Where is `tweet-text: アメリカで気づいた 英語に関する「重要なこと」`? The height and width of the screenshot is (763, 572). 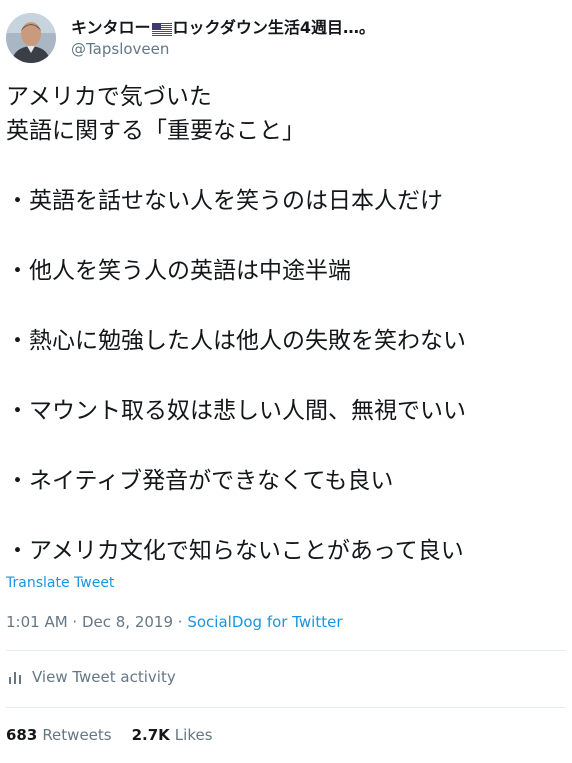 tweet-text: アメリカで気づいた 英語に関する「重要なこと」 is located at coordinates (286, 114).